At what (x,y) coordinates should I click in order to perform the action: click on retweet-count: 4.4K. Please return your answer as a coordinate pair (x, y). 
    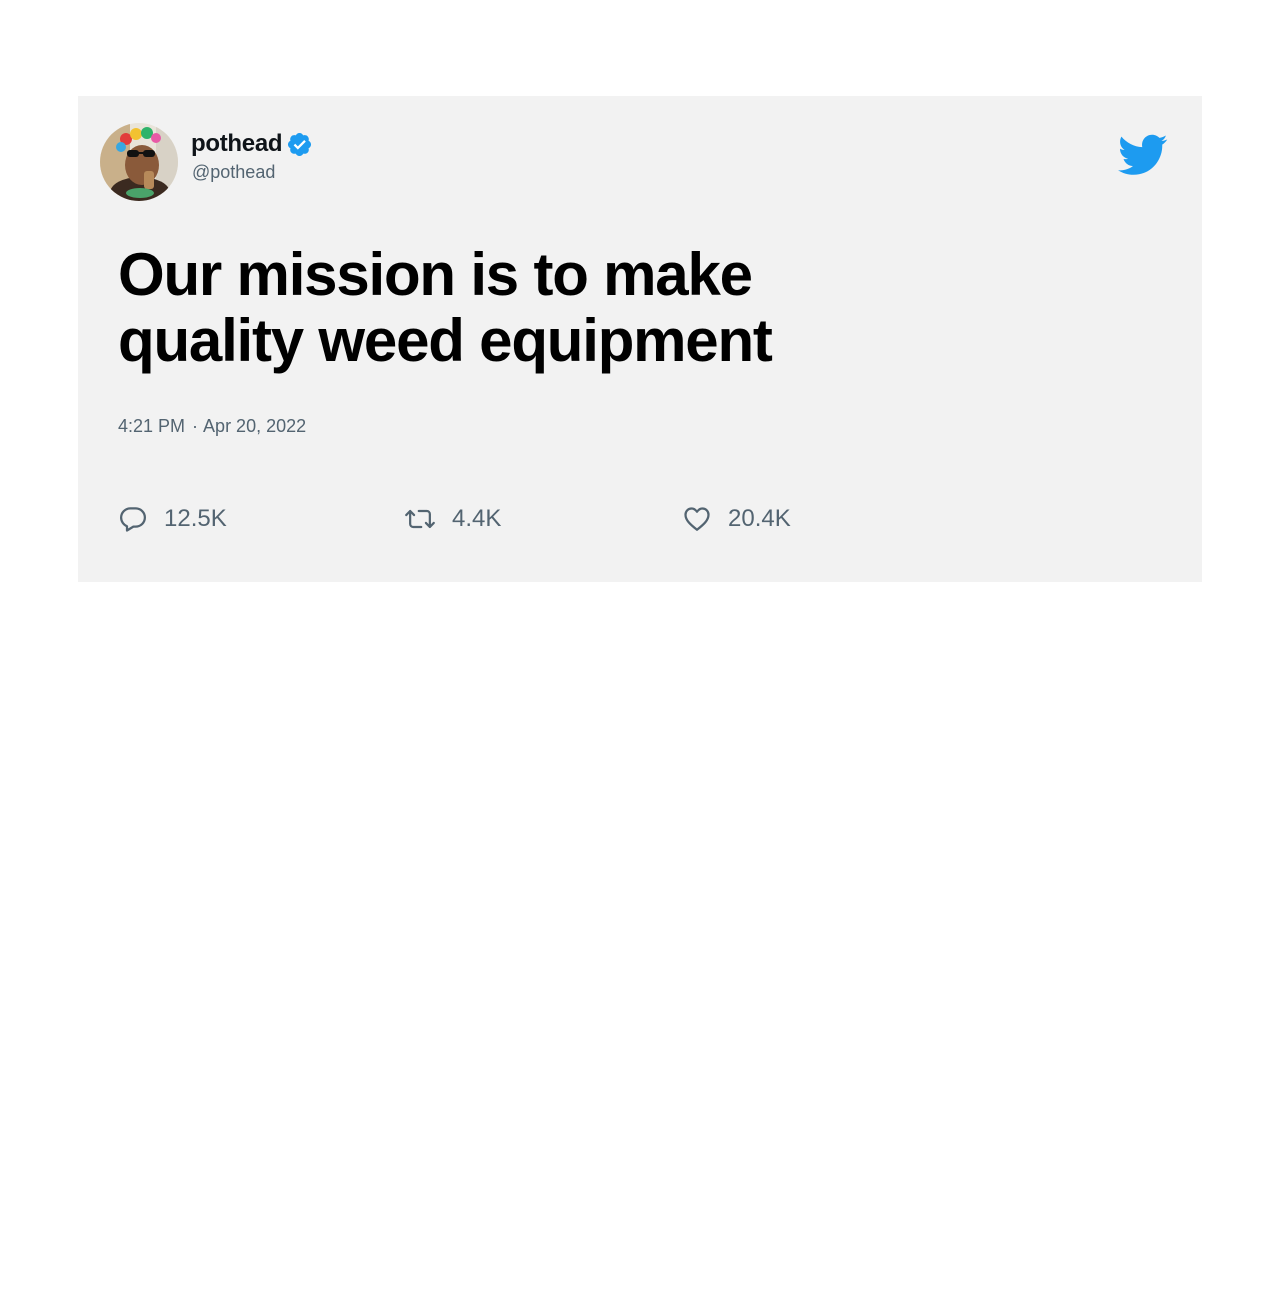
    Looking at the image, I should click on (477, 518).